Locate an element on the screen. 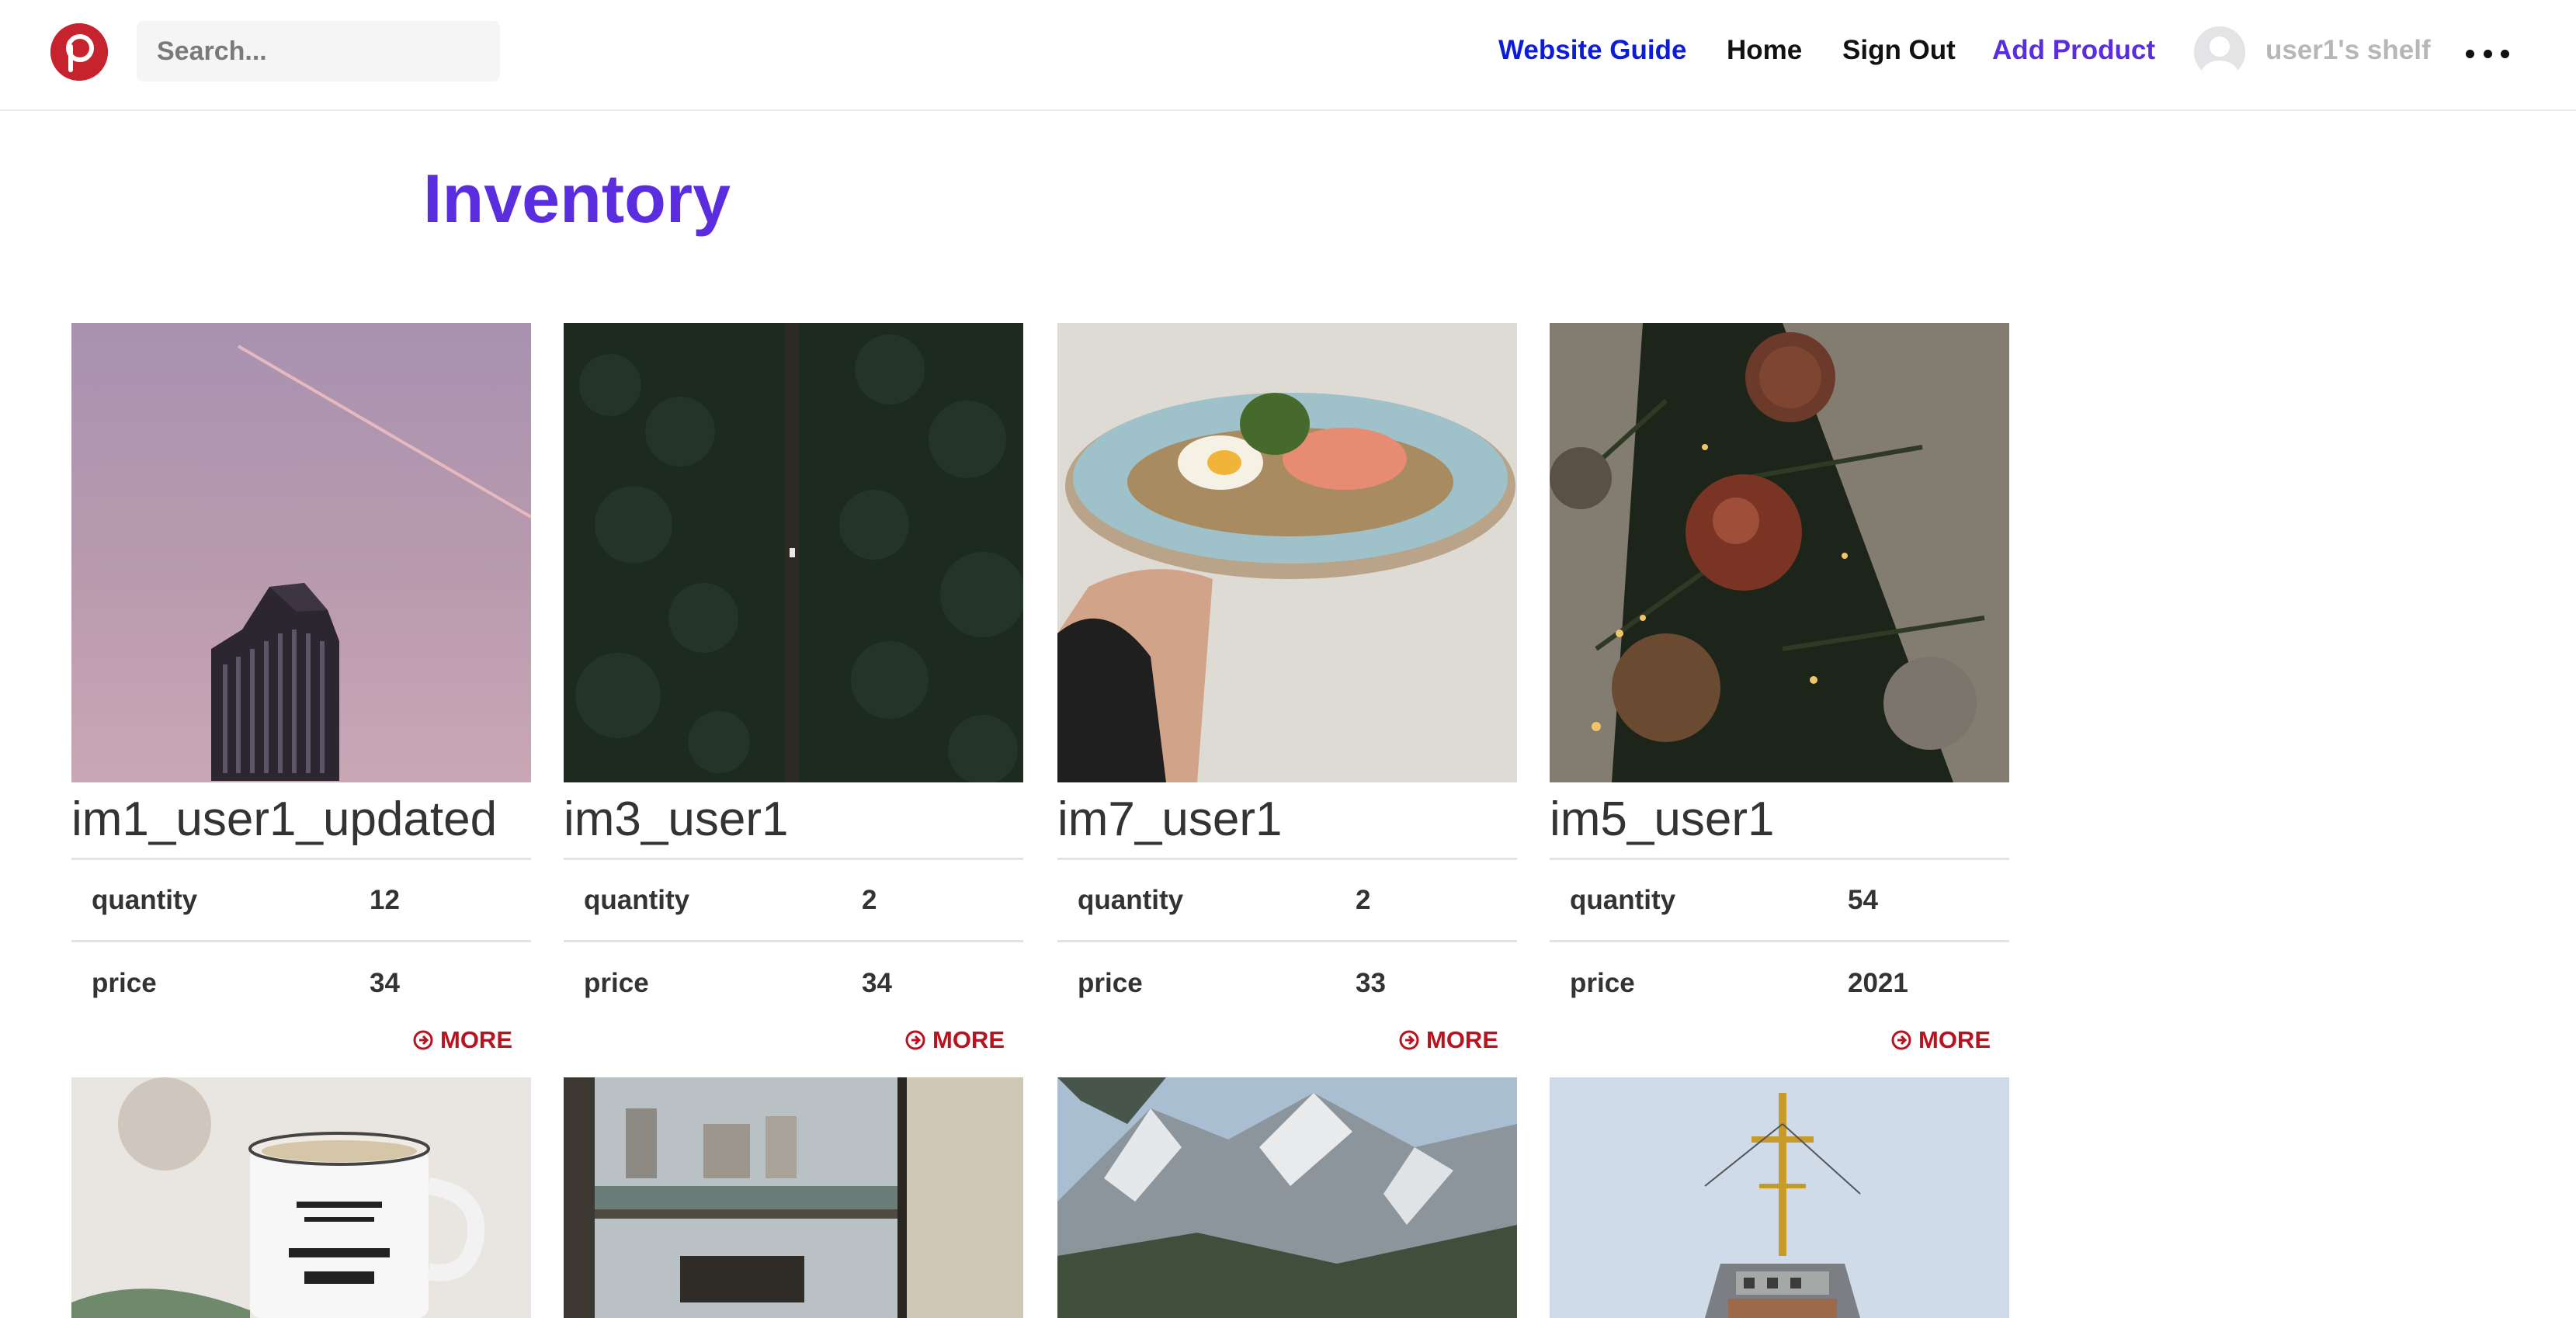 The height and width of the screenshot is (1318, 2576). search-input is located at coordinates (318, 51).